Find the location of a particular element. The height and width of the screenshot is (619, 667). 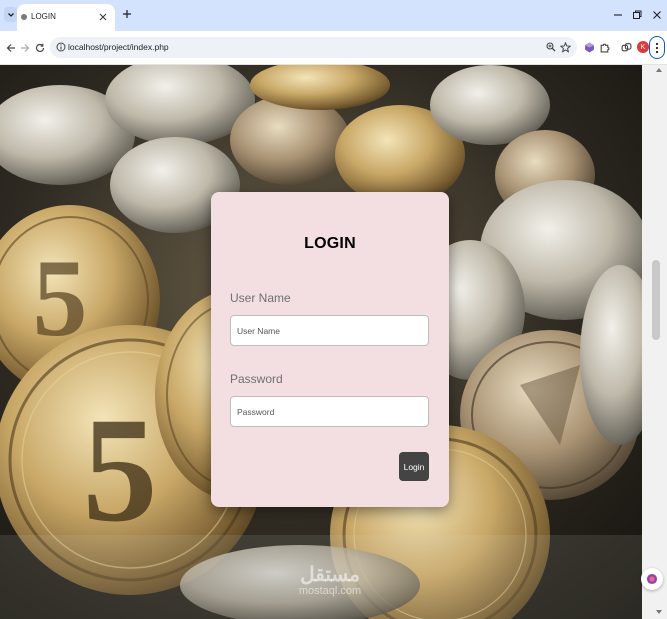

reload-icon is located at coordinates (40, 48).